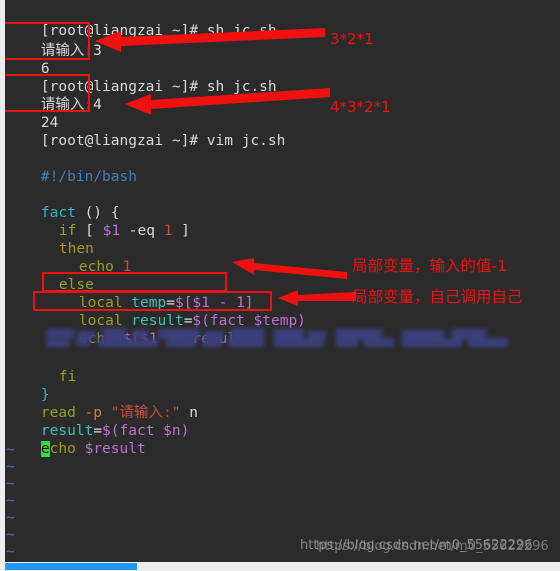  I want to click on if-bracket-close: ], so click(181, 231).